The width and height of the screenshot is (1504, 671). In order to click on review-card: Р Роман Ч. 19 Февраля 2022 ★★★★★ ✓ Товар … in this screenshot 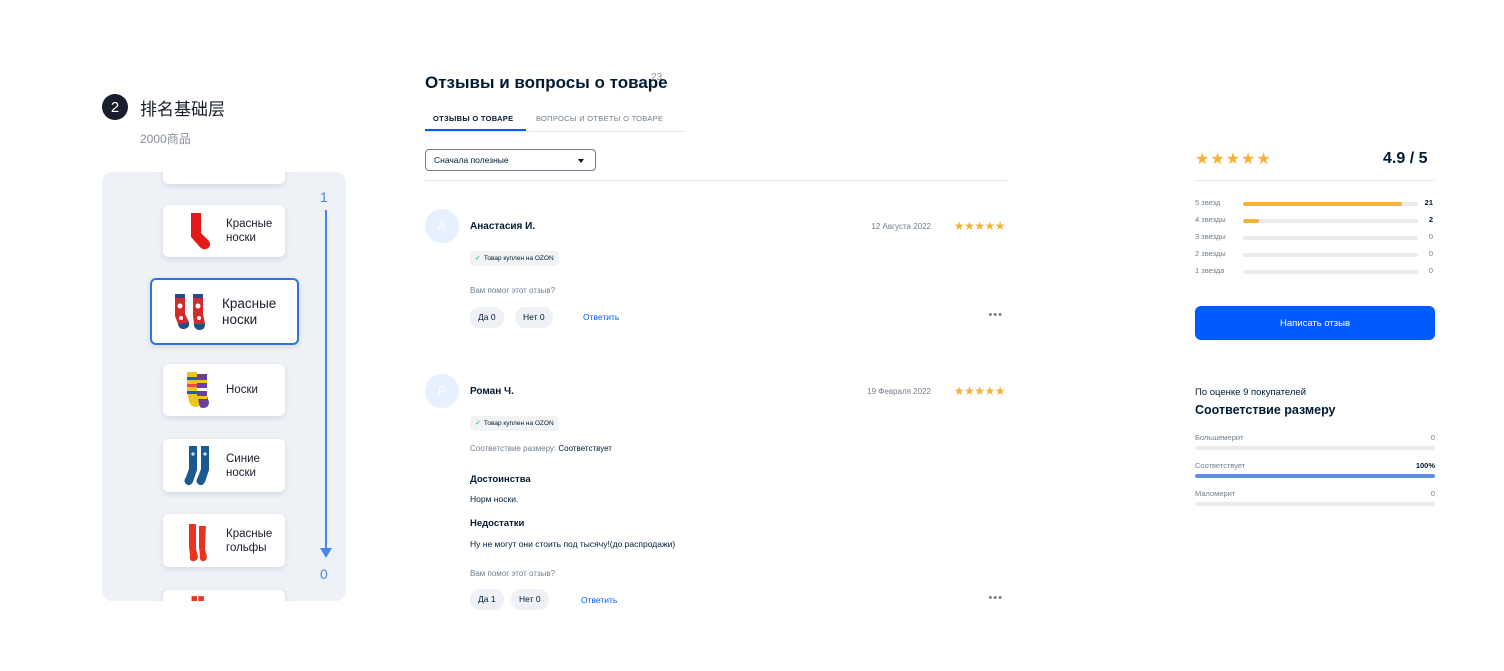, I will do `click(716, 494)`.